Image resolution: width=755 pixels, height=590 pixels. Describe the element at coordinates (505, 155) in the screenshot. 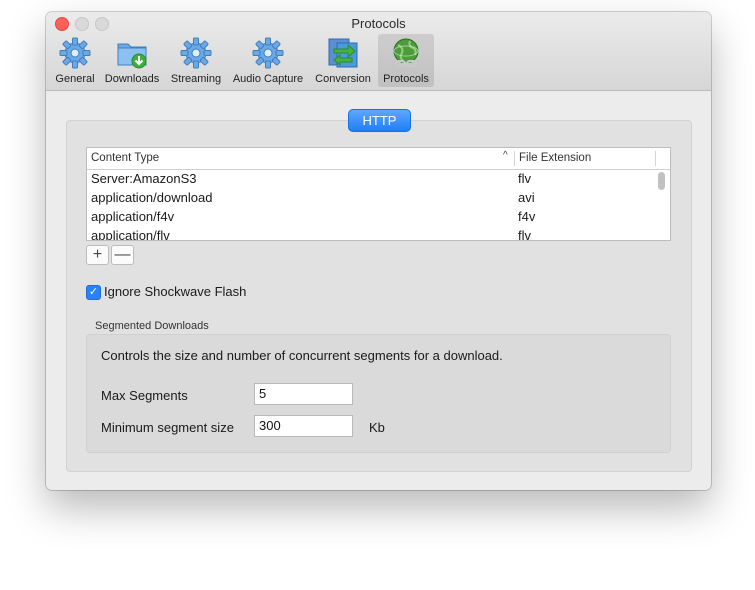

I see `sort-ascending-icon: ^` at that location.